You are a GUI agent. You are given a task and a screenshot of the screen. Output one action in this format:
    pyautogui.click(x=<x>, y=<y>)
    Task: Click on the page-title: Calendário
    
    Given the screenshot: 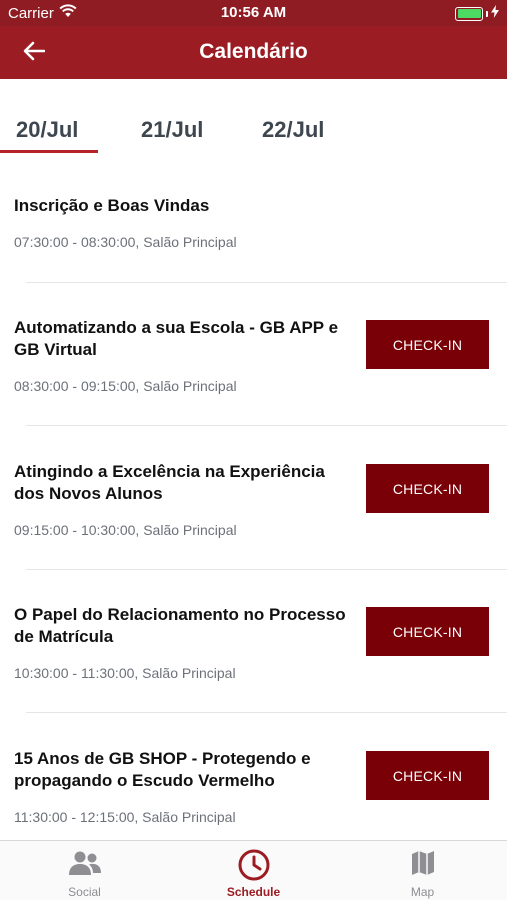 What is the action you would take?
    pyautogui.click(x=253, y=51)
    